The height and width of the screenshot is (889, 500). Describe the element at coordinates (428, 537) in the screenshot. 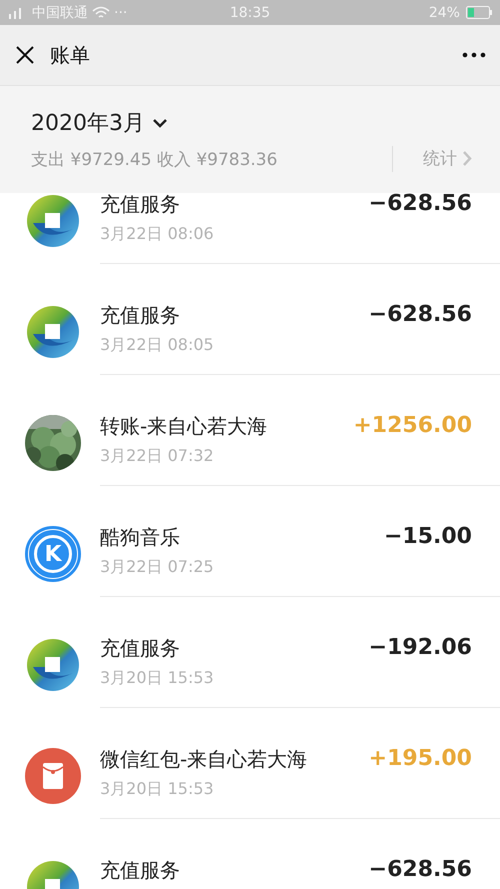

I see `transaction-amount: −15.00` at that location.